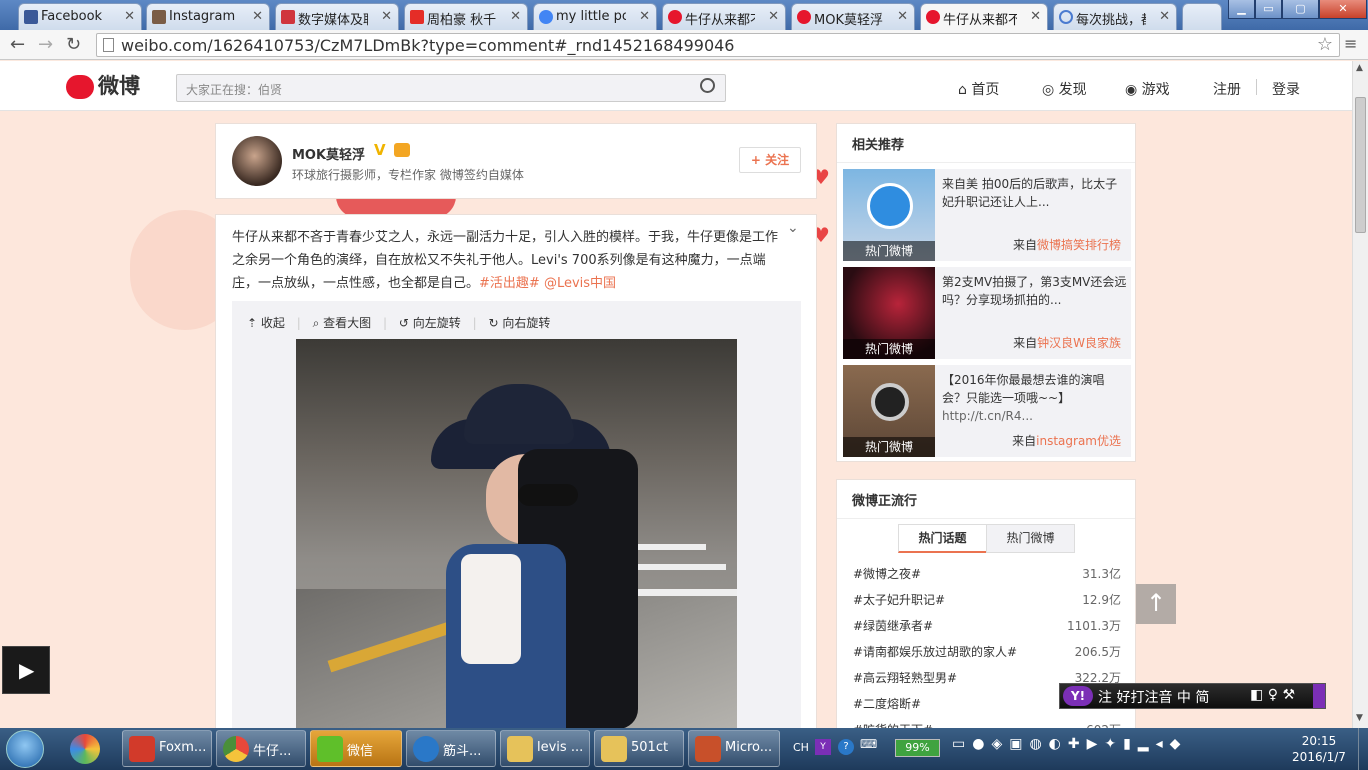 The width and height of the screenshot is (1368, 770). What do you see at coordinates (1192, 696) in the screenshot?
I see `ime-toolbar: Y! 注 好打注音 中 简 ◧ ♀ ⚒` at bounding box center [1192, 696].